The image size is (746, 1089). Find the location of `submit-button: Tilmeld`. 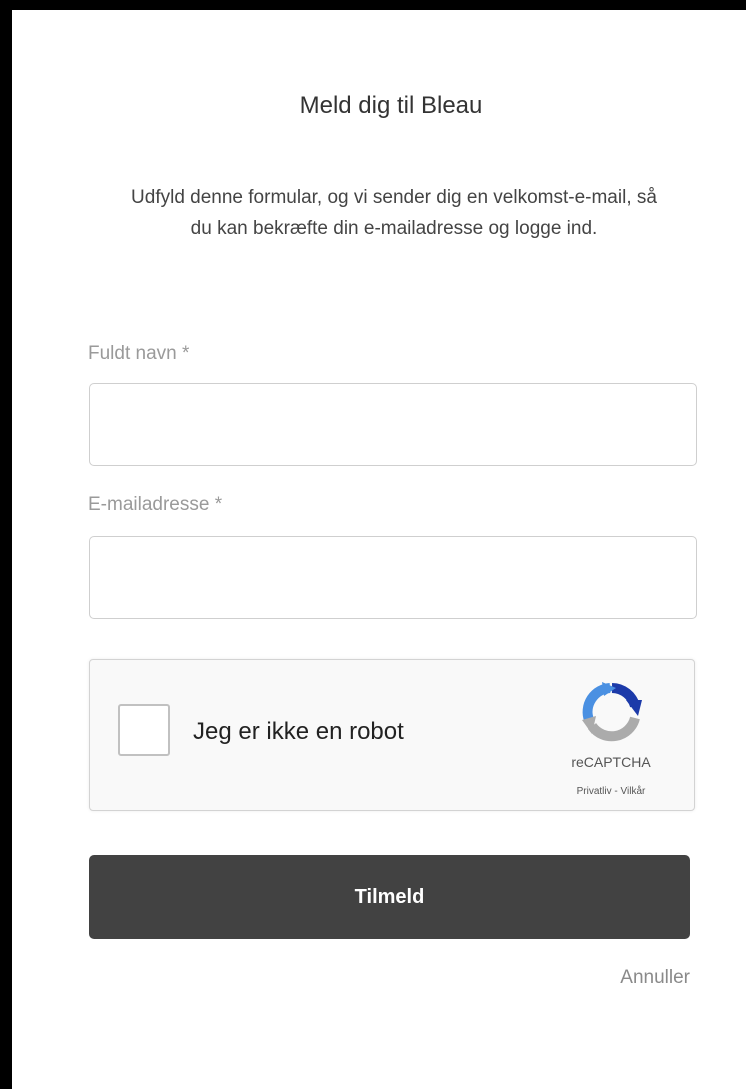

submit-button: Tilmeld is located at coordinates (389, 897).